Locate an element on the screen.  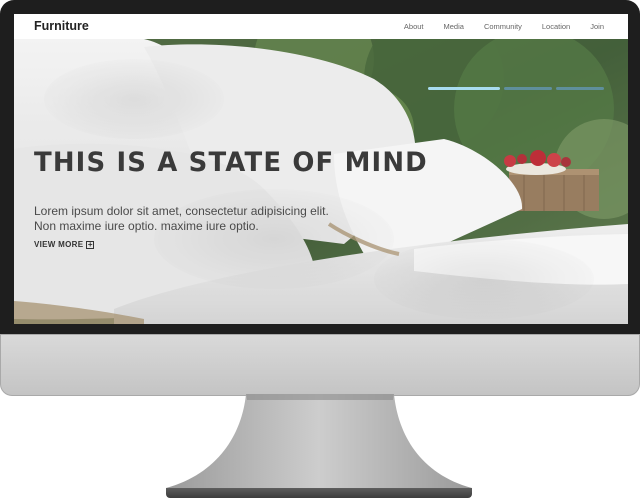
monitor-chin is located at coordinates (320, 365).